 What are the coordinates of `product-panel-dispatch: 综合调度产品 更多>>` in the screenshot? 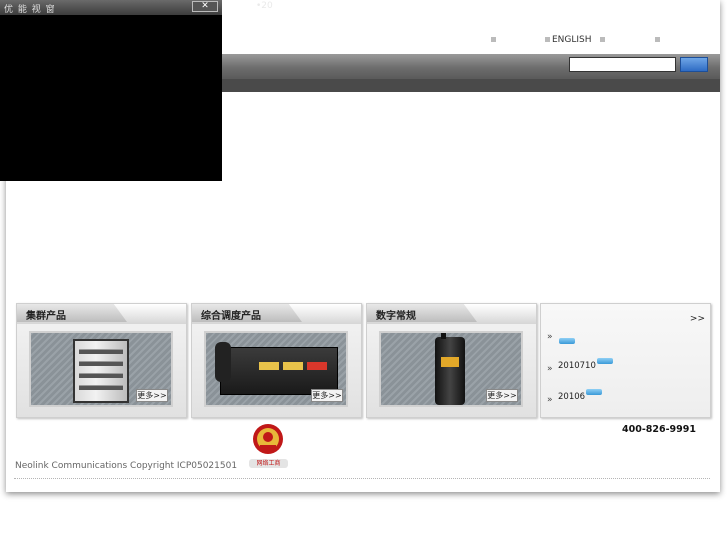 It's located at (276, 360).